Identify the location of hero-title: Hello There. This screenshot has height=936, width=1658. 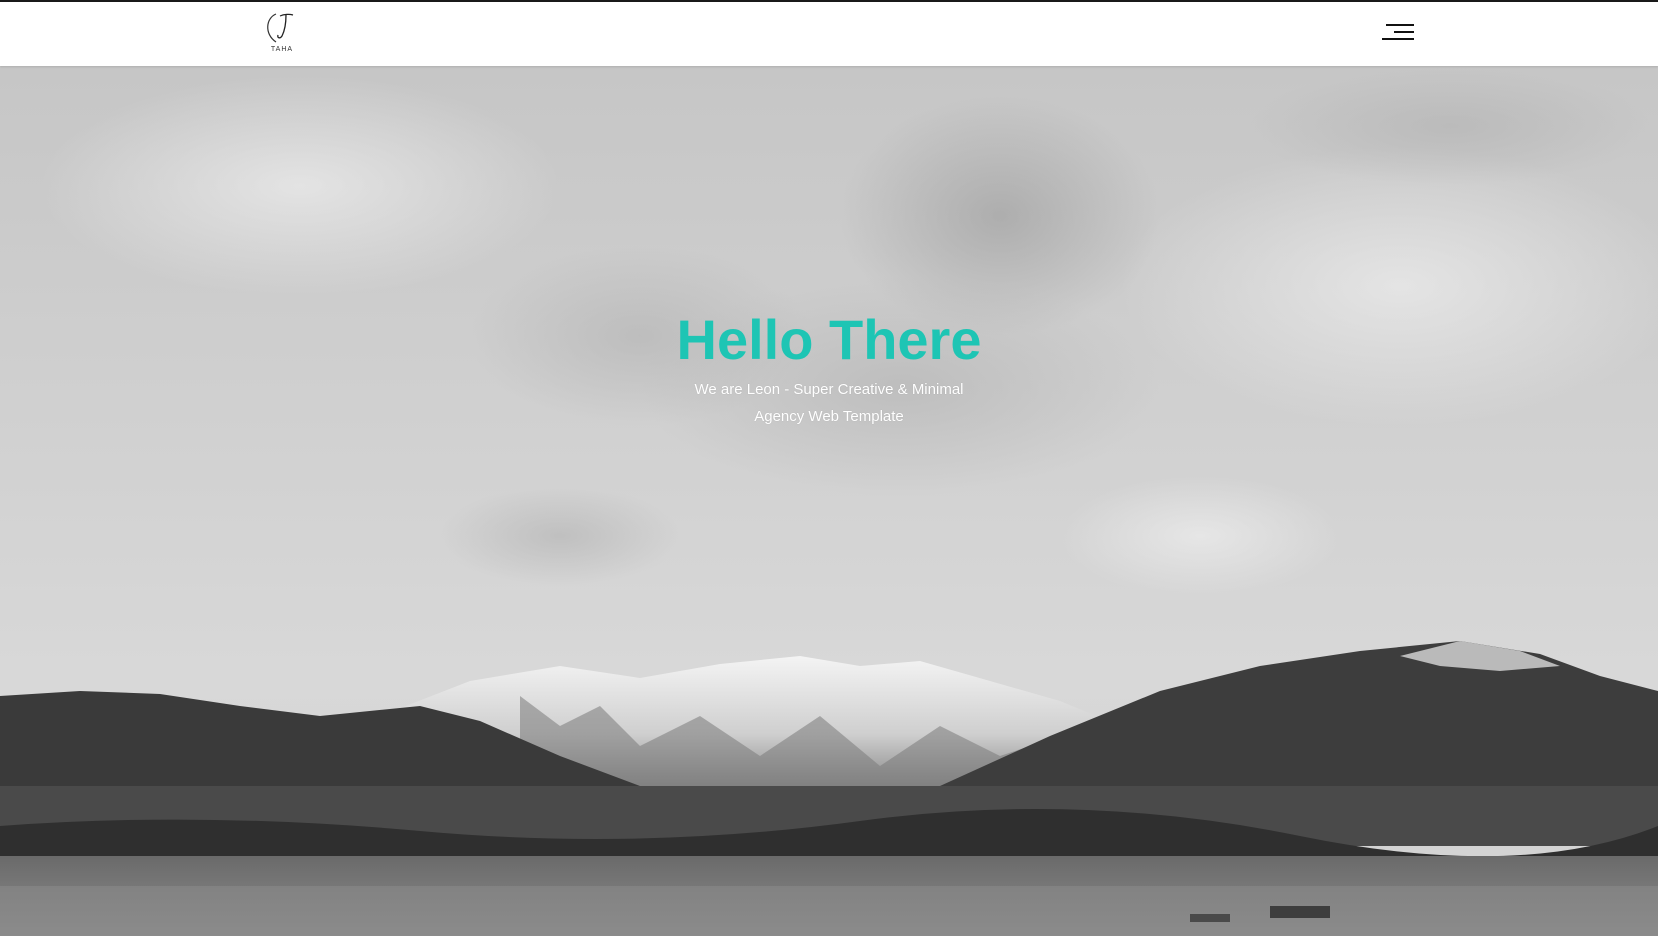
(829, 339).